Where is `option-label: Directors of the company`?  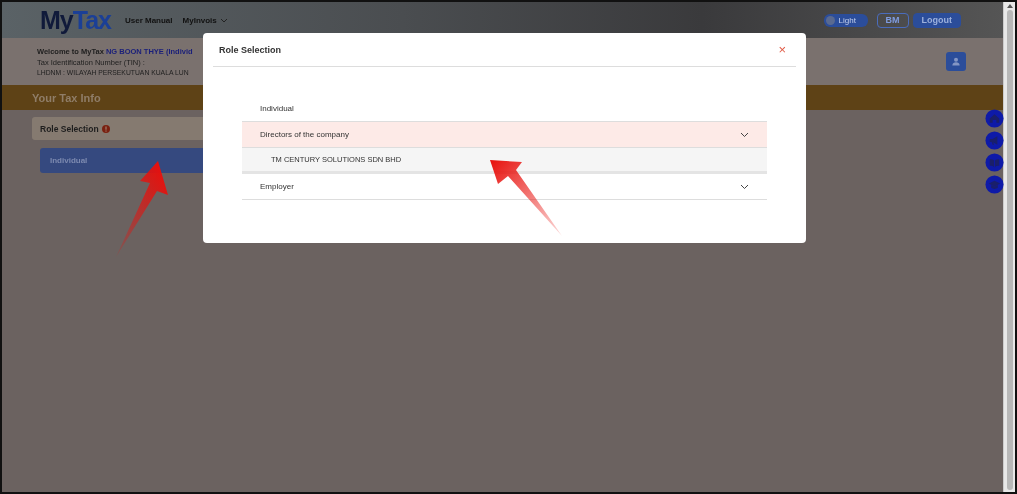 option-label: Directors of the company is located at coordinates (304, 134).